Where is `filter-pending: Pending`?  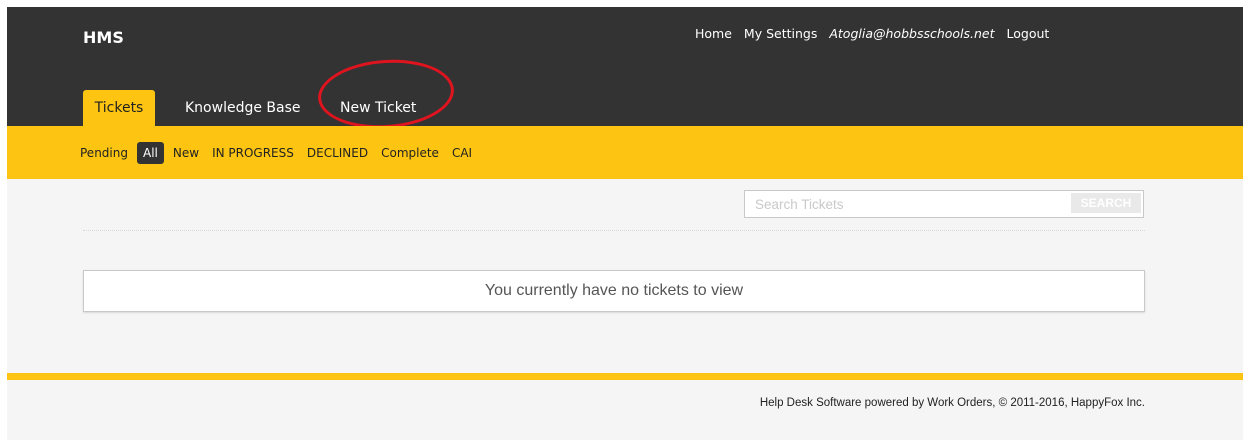 filter-pending: Pending is located at coordinates (104, 153).